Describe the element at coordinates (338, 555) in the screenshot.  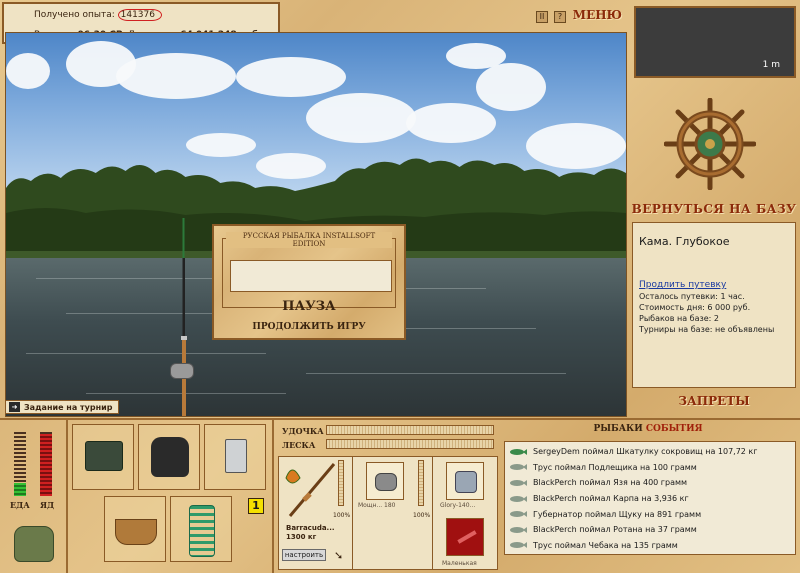
I see `arrow-down-right-icon: ➘` at that location.